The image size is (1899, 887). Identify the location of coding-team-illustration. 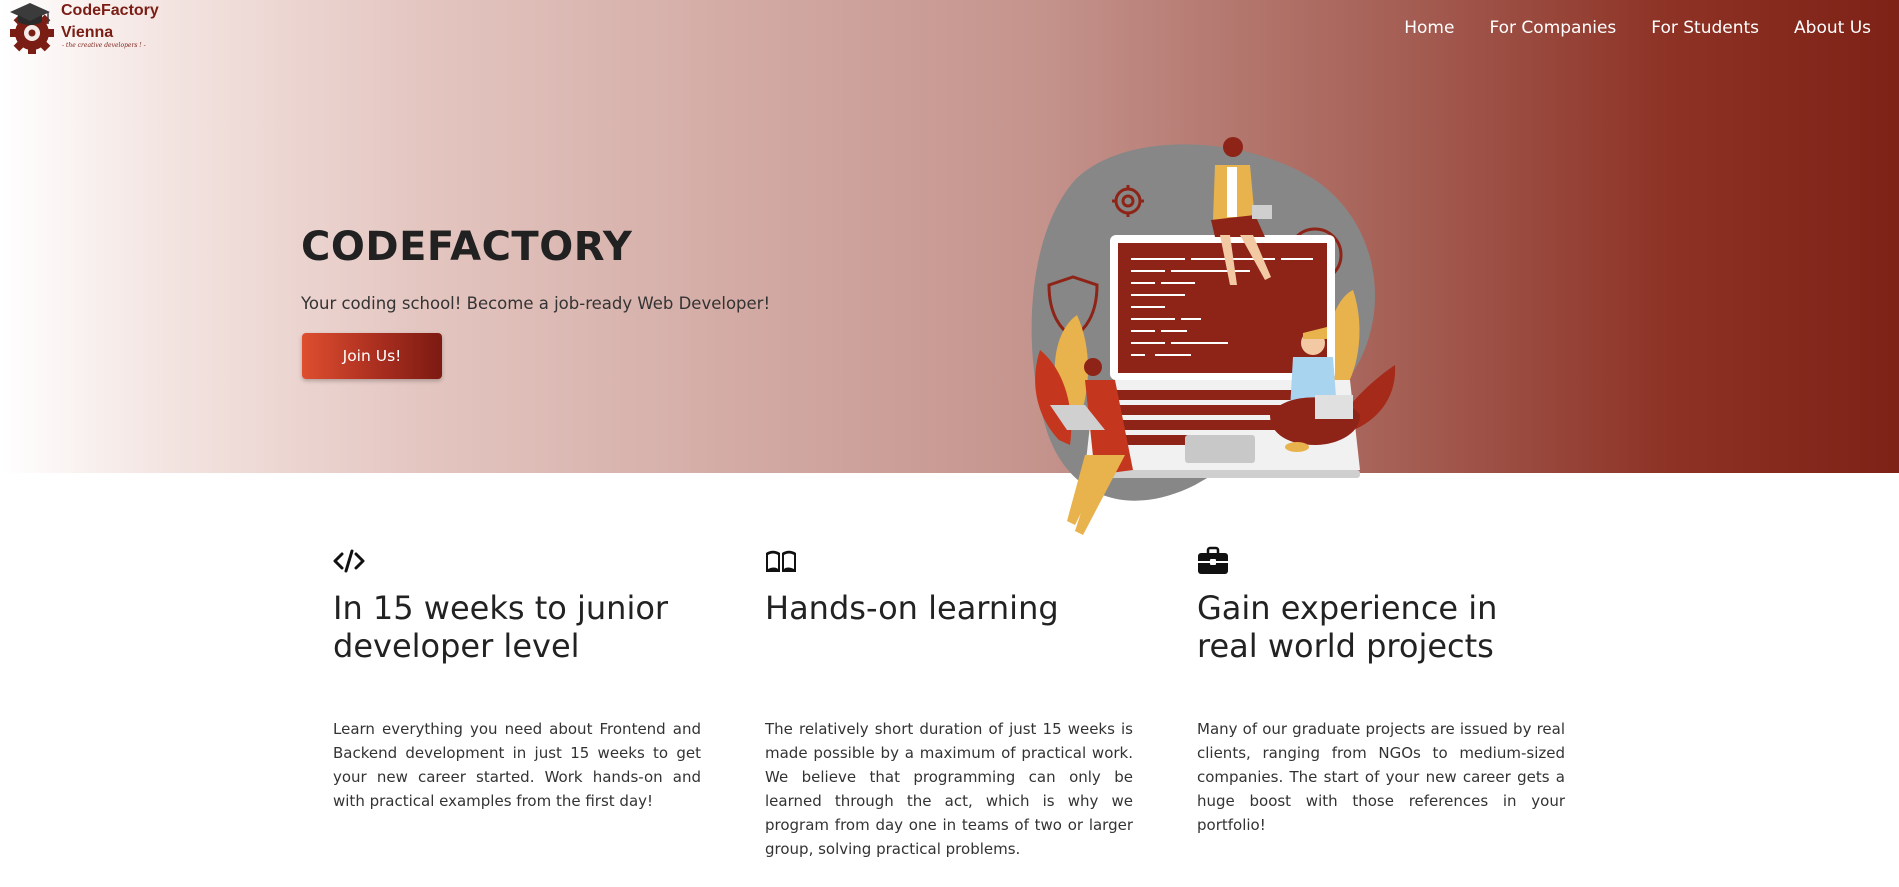
(1213, 336).